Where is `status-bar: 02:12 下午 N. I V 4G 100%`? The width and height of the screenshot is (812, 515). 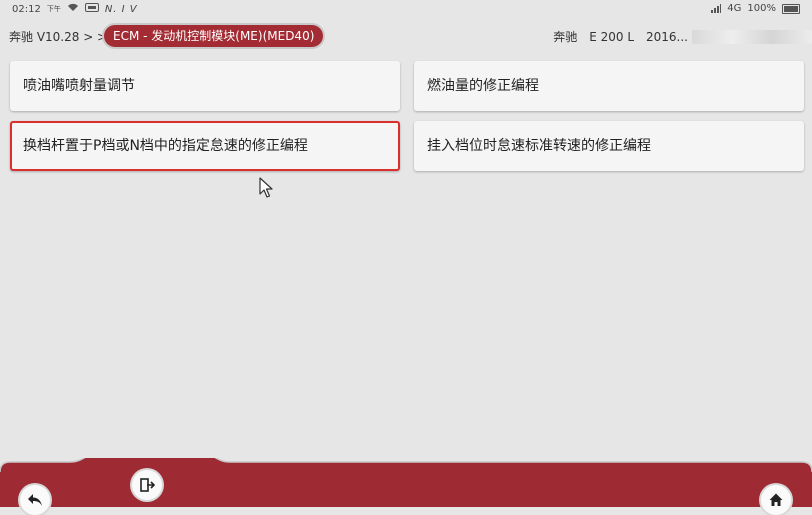 status-bar: 02:12 下午 N. I V 4G 100% is located at coordinates (406, 9).